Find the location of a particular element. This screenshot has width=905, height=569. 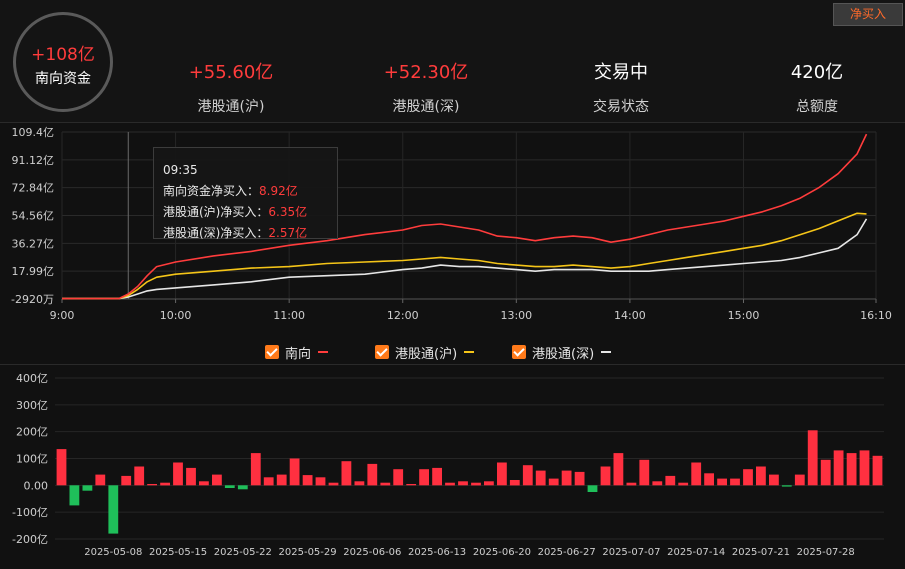

legend-item-shanghai: 港股通(沪) is located at coordinates (425, 352).